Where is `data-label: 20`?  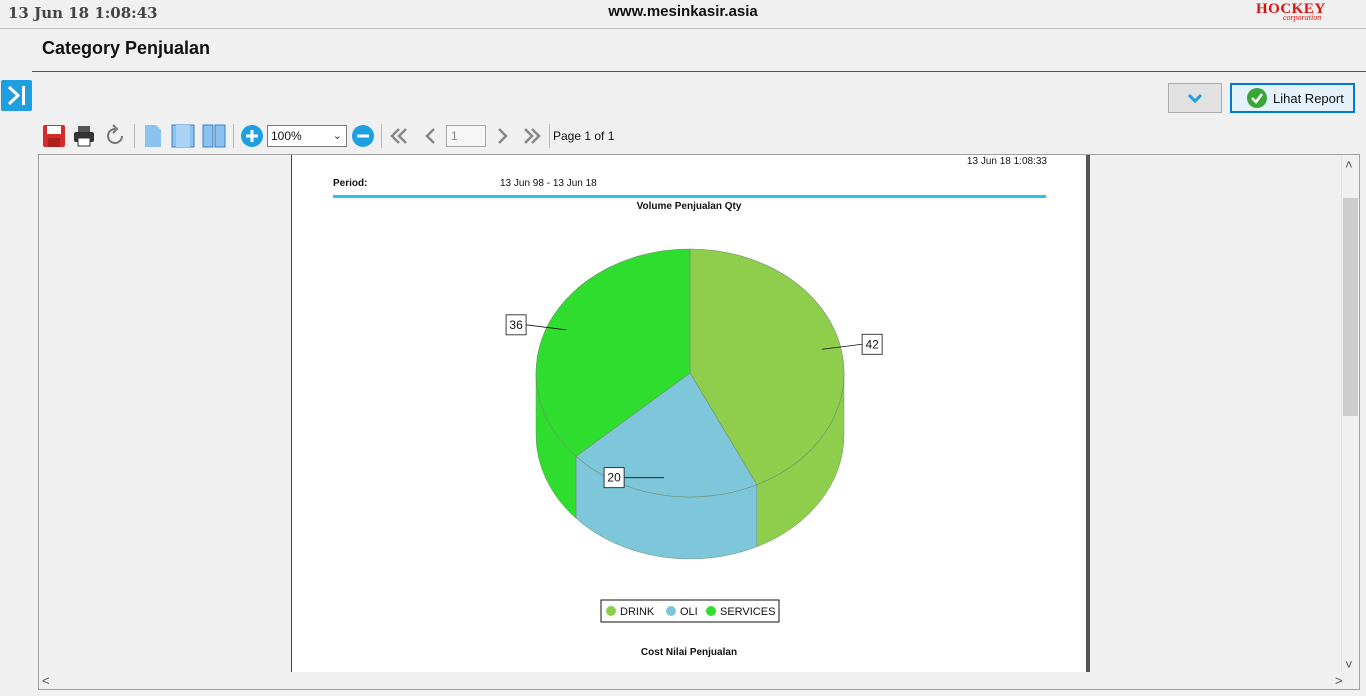
data-label: 20 is located at coordinates (614, 478).